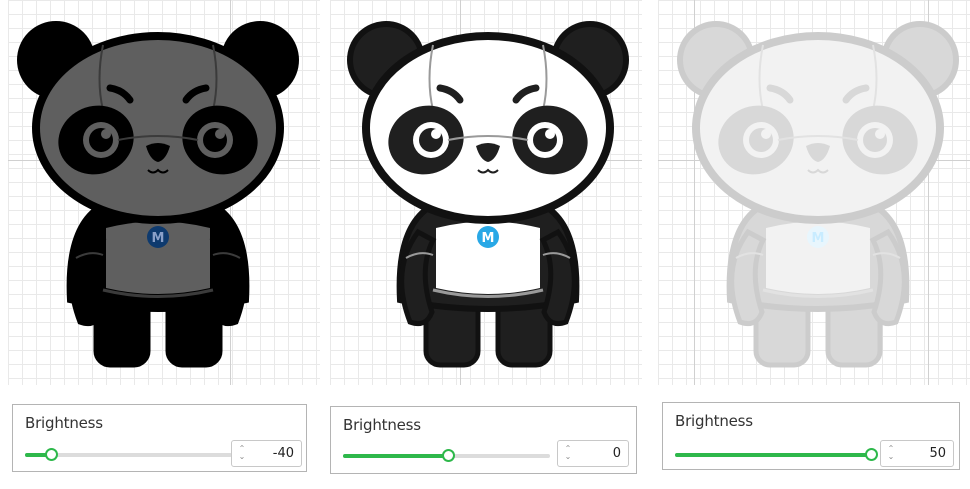 This screenshot has width=970, height=489. What do you see at coordinates (283, 453) in the screenshot?
I see `brightness-value: -40` at bounding box center [283, 453].